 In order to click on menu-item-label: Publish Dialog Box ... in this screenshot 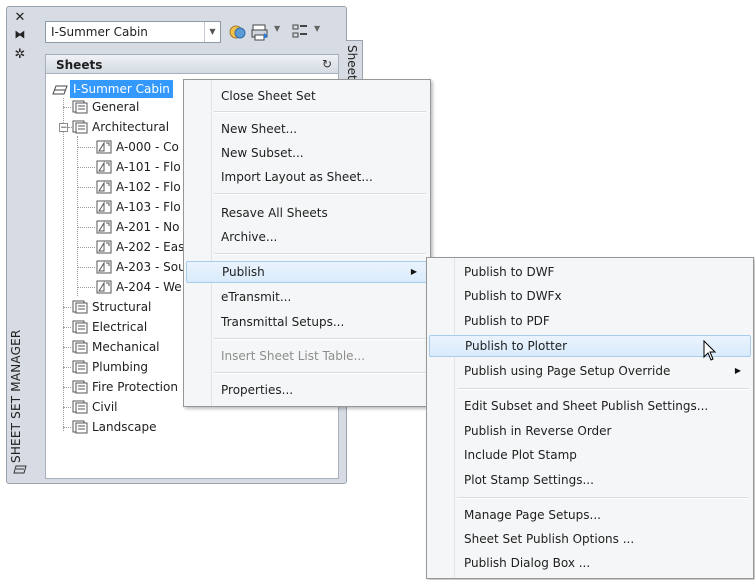, I will do `click(527, 563)`.